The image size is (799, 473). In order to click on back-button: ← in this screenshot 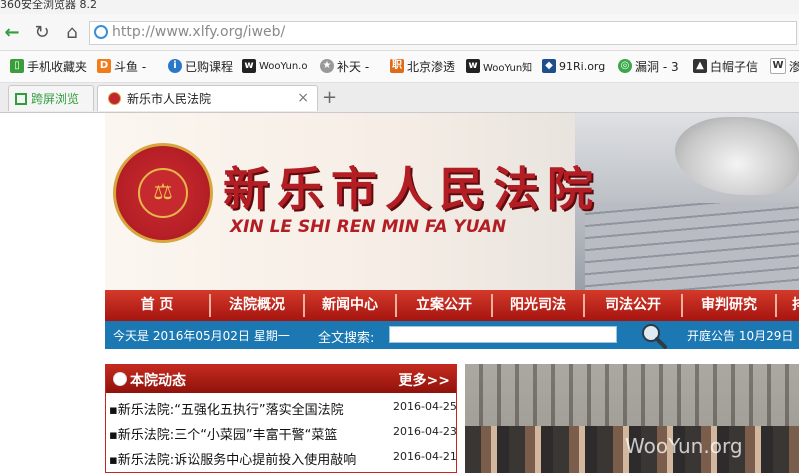, I will do `click(12, 32)`.